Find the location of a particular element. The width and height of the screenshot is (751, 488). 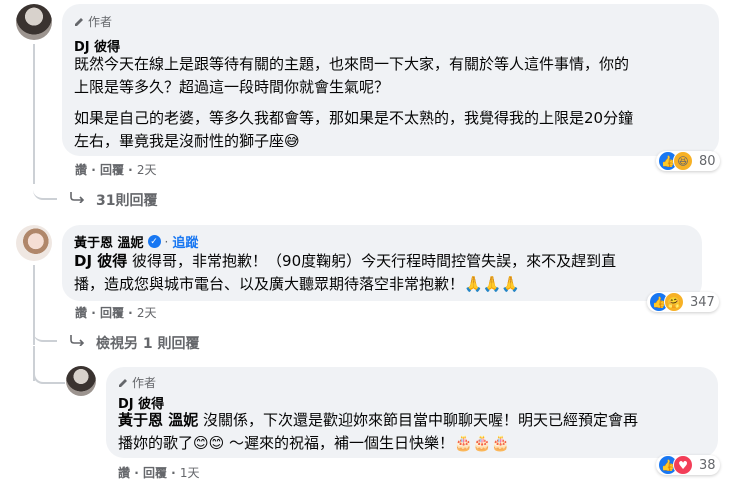

verified-badge-icon: ✓ is located at coordinates (154, 241).